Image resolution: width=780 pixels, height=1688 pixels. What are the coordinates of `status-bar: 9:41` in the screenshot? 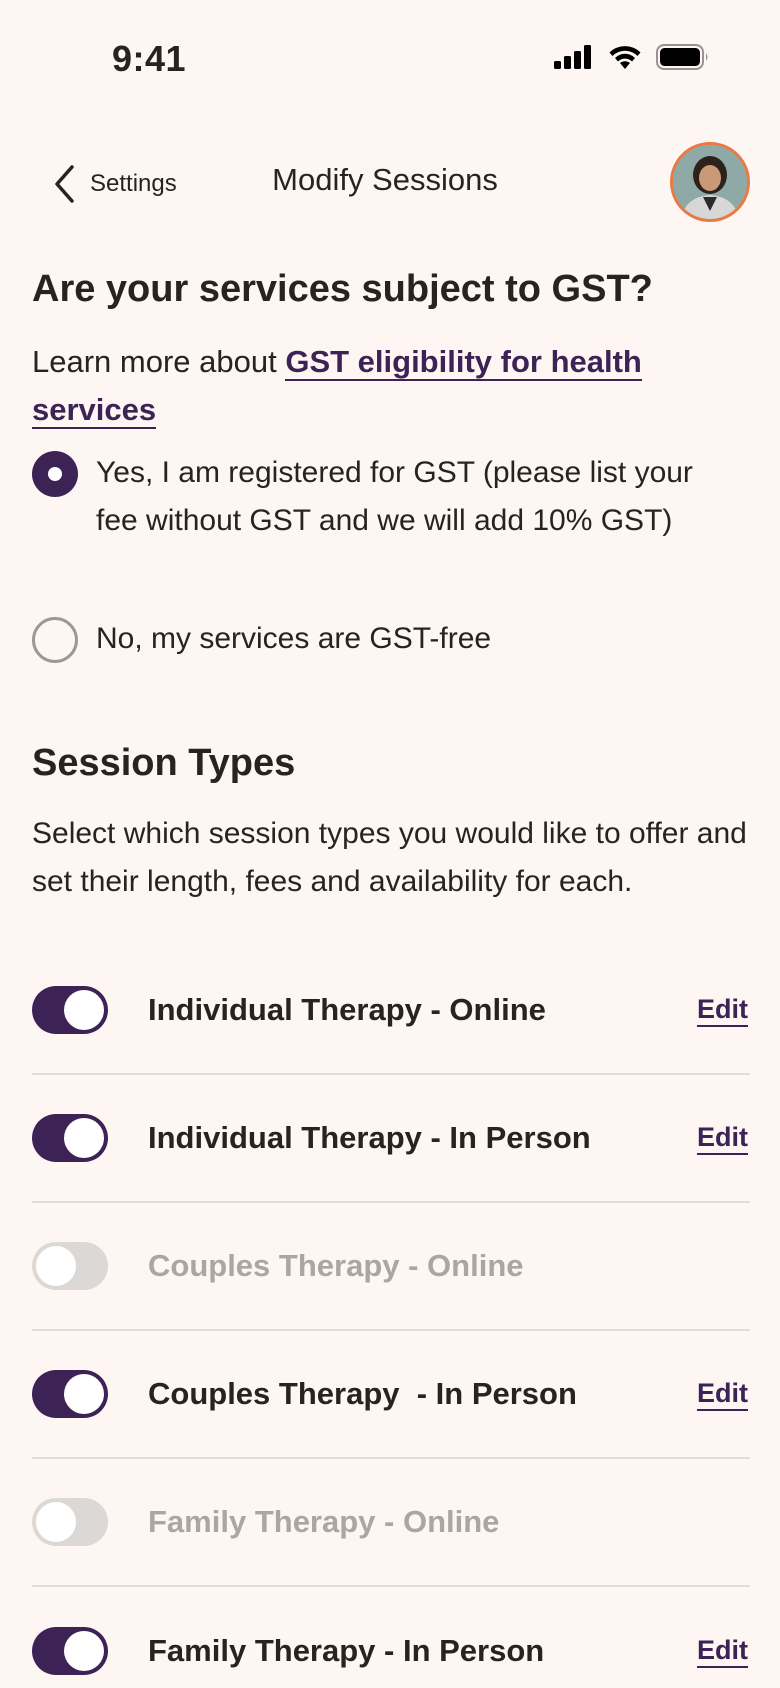 It's located at (390, 60).